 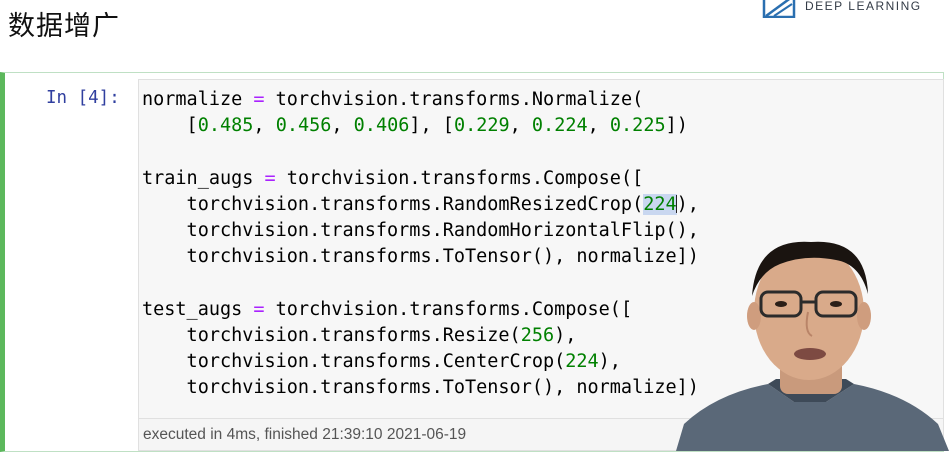 I want to click on page-title: 数据增广, so click(x=64, y=26).